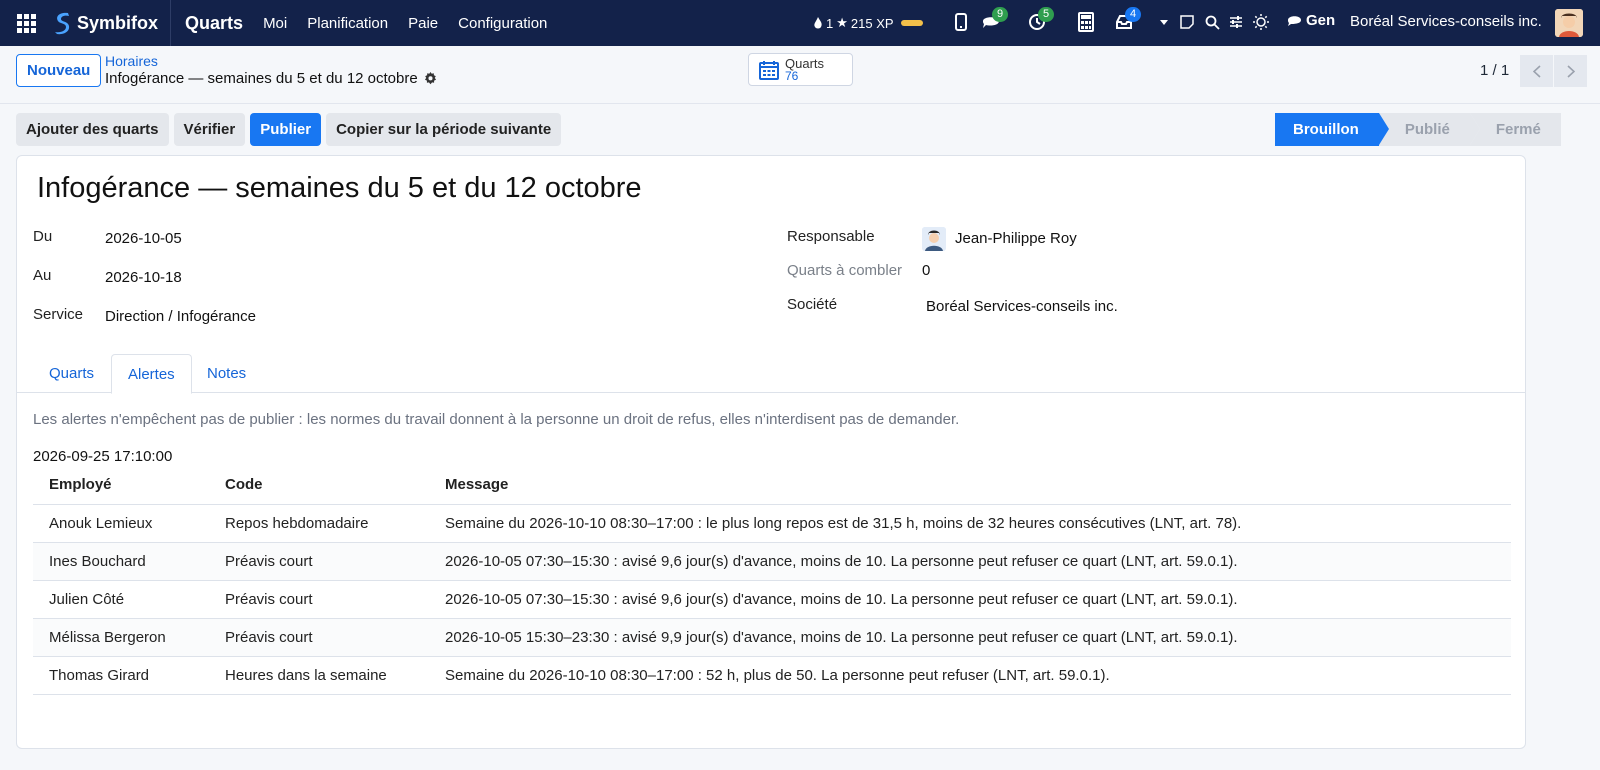 The width and height of the screenshot is (1600, 770). What do you see at coordinates (43, 236) in the screenshot?
I see `from-label: Du` at bounding box center [43, 236].